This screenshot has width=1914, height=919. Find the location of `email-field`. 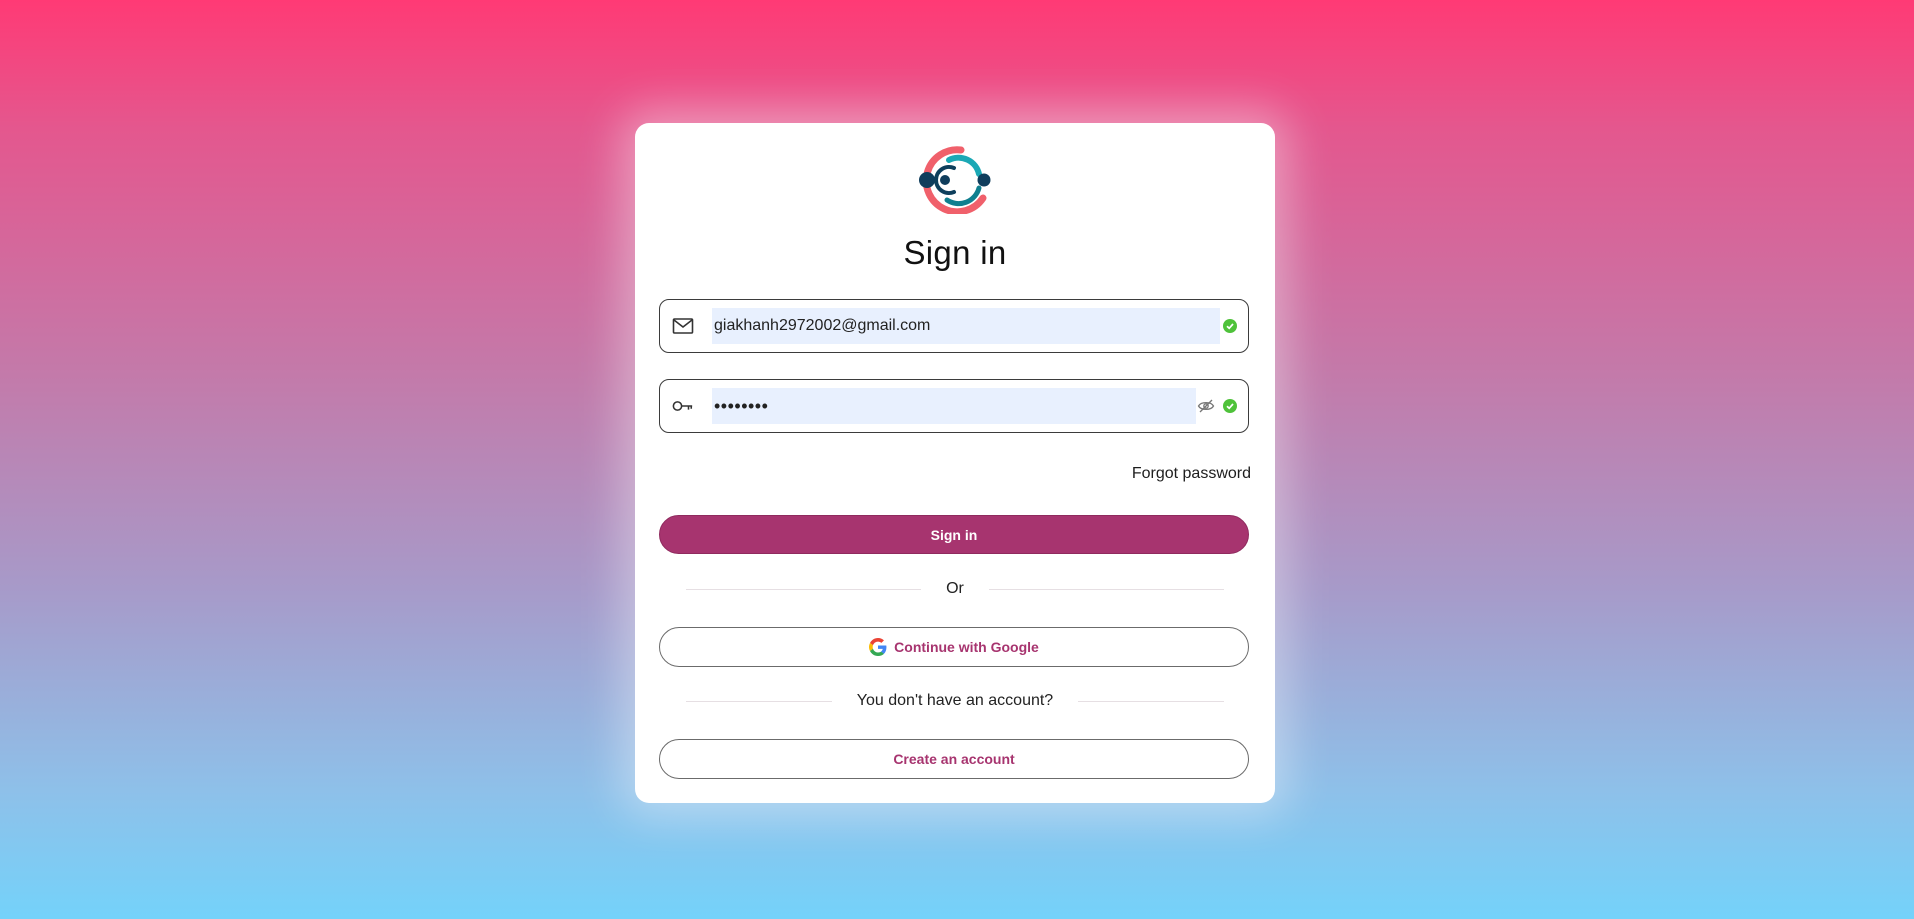

email-field is located at coordinates (954, 326).